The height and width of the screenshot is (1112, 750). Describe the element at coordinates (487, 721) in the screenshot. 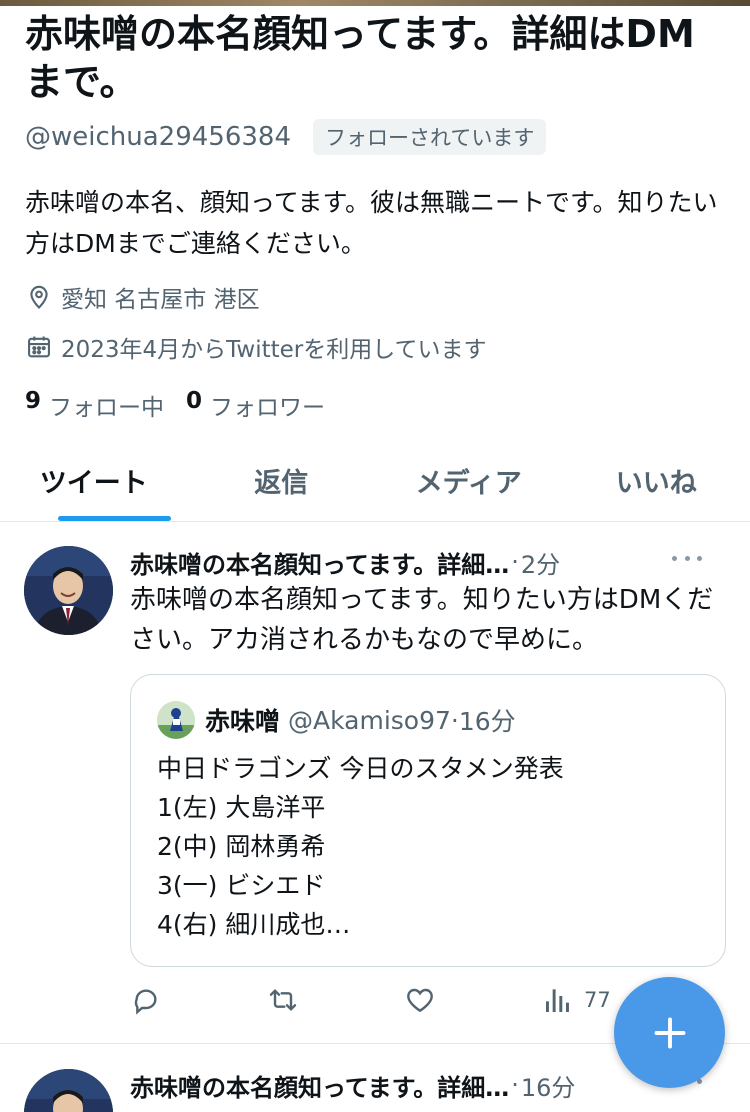

I see `quoted-tweet-time: 16分` at that location.